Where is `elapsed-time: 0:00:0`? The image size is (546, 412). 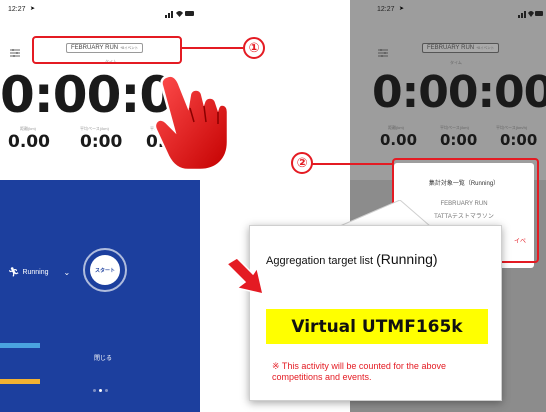
elapsed-time: 0:00:0 is located at coordinates (87, 95).